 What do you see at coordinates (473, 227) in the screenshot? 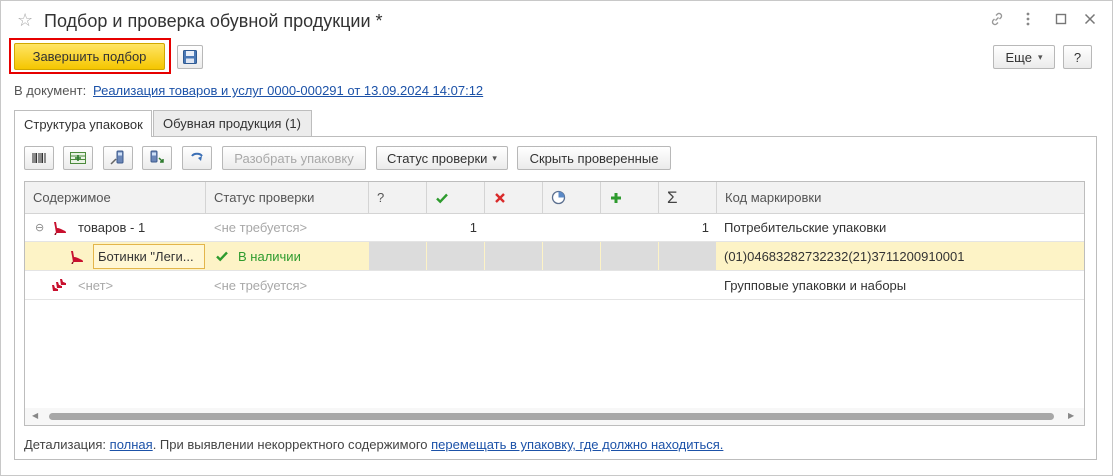
I see `row-present-count: 1` at bounding box center [473, 227].